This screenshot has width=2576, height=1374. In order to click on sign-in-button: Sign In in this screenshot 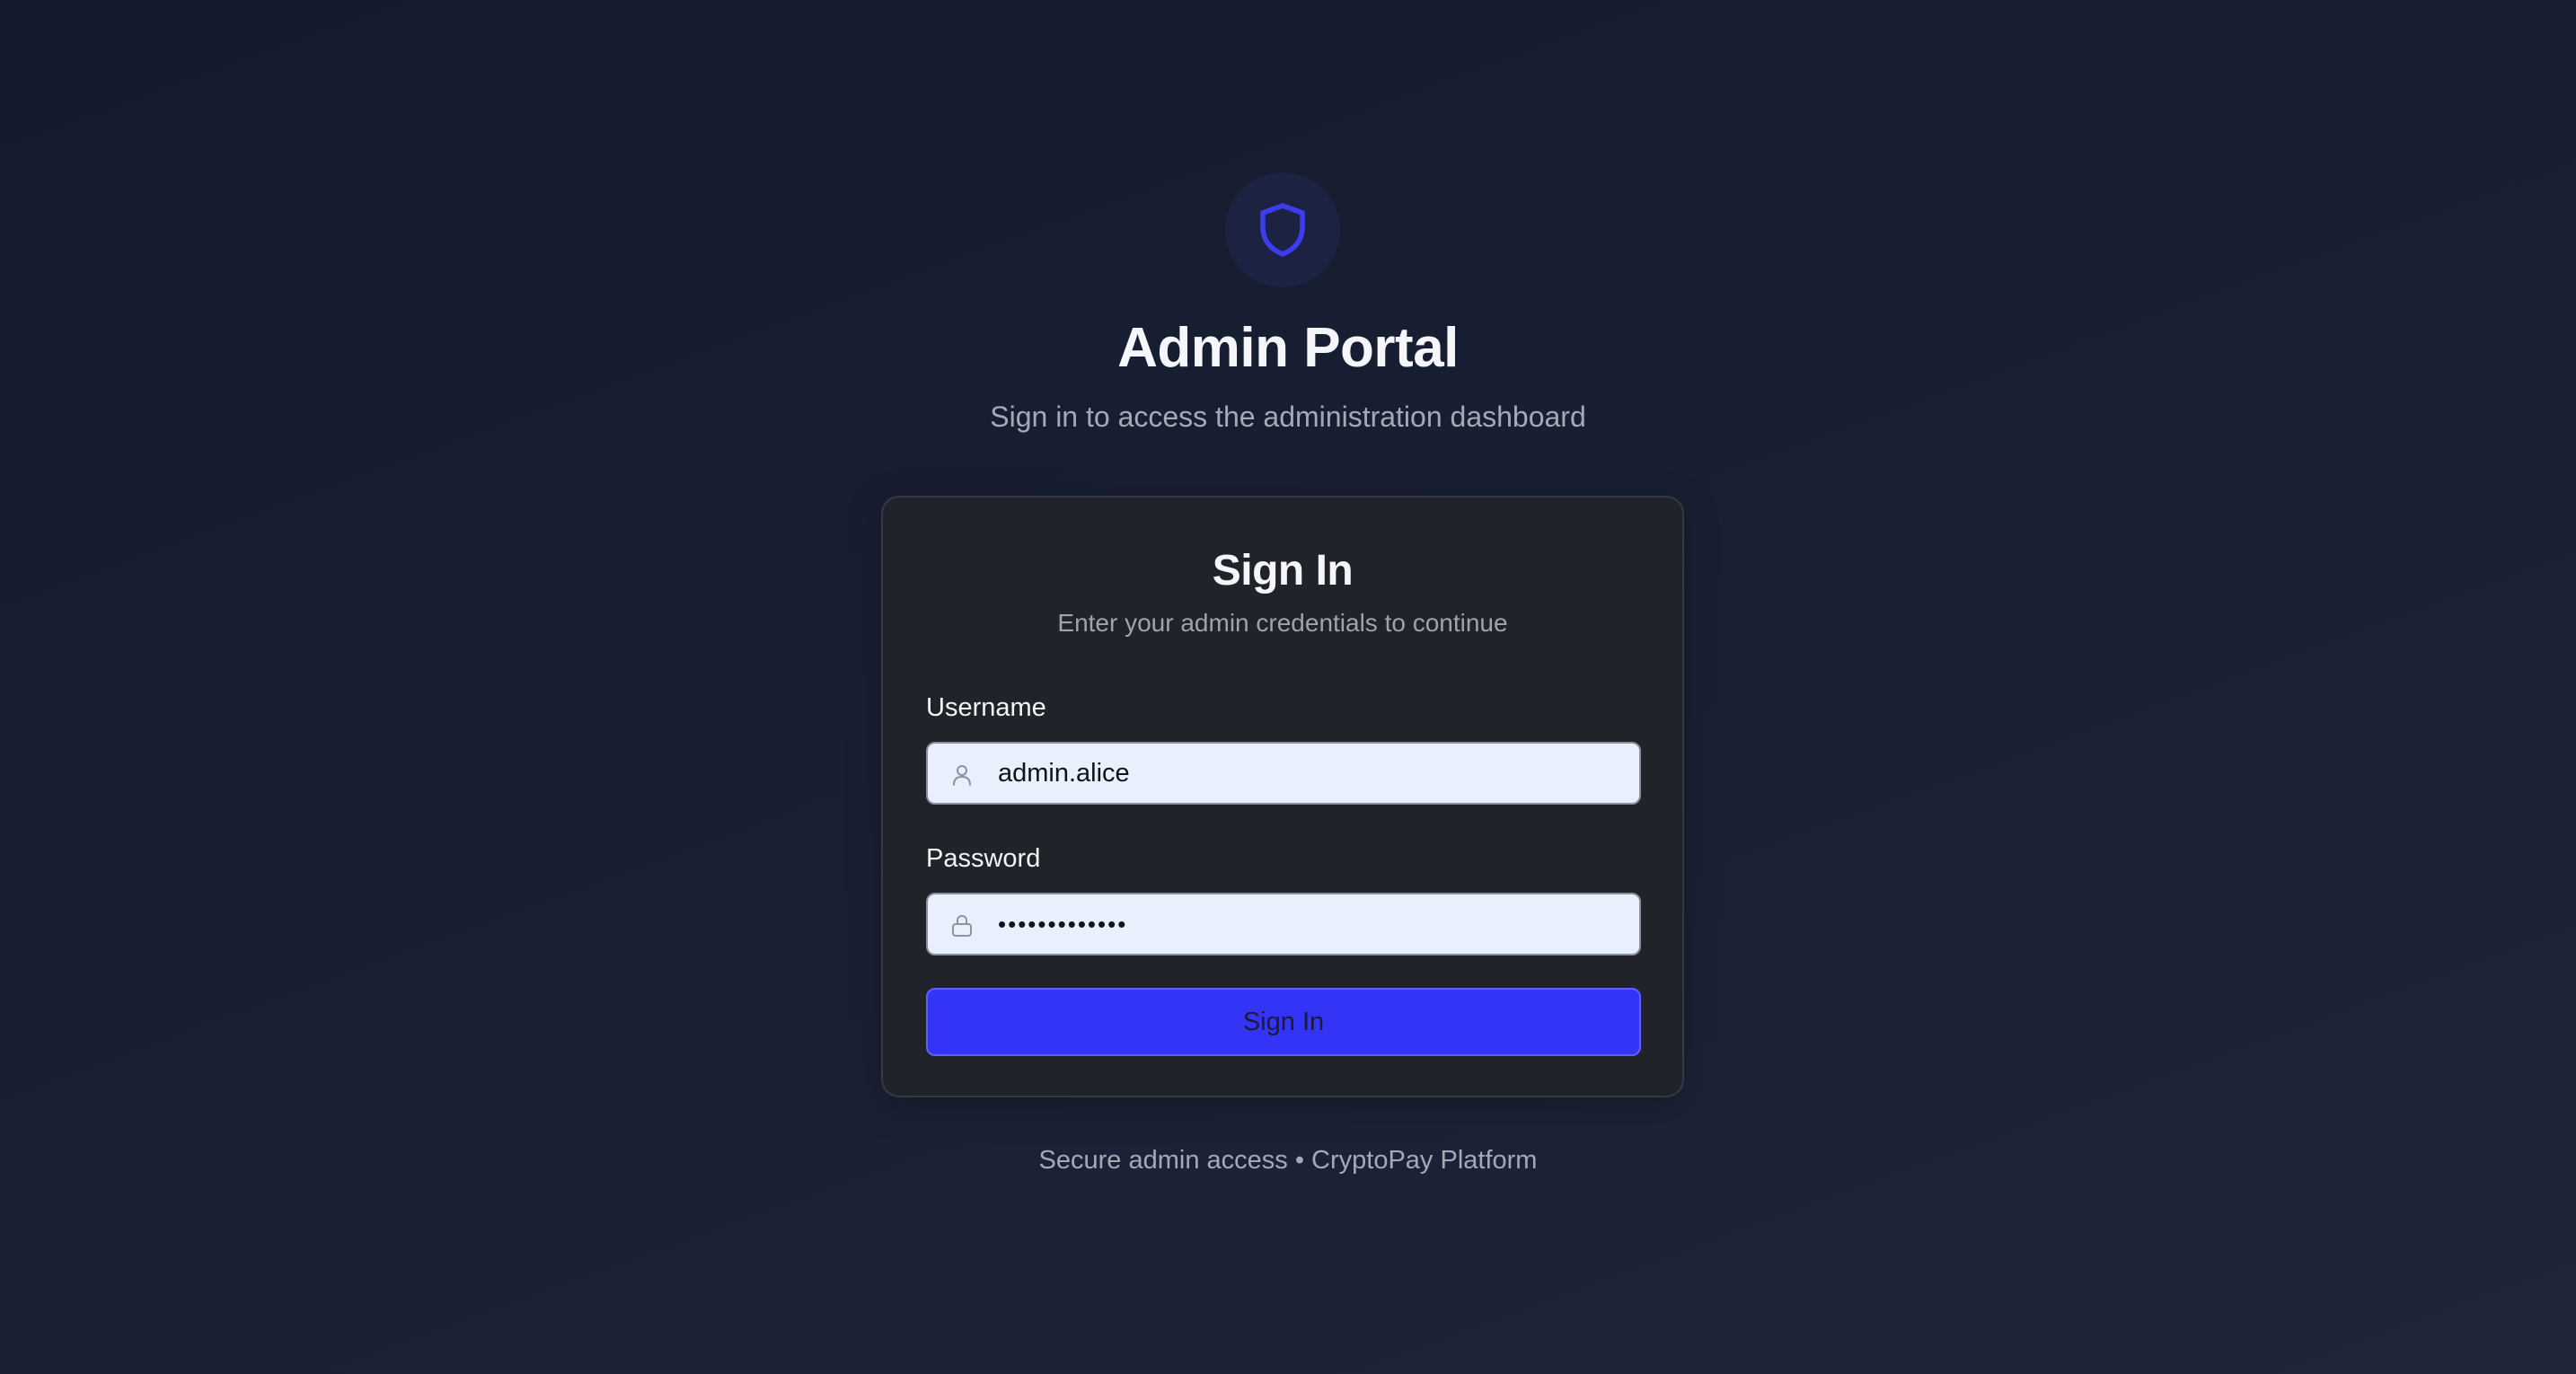, I will do `click(1283, 1022)`.